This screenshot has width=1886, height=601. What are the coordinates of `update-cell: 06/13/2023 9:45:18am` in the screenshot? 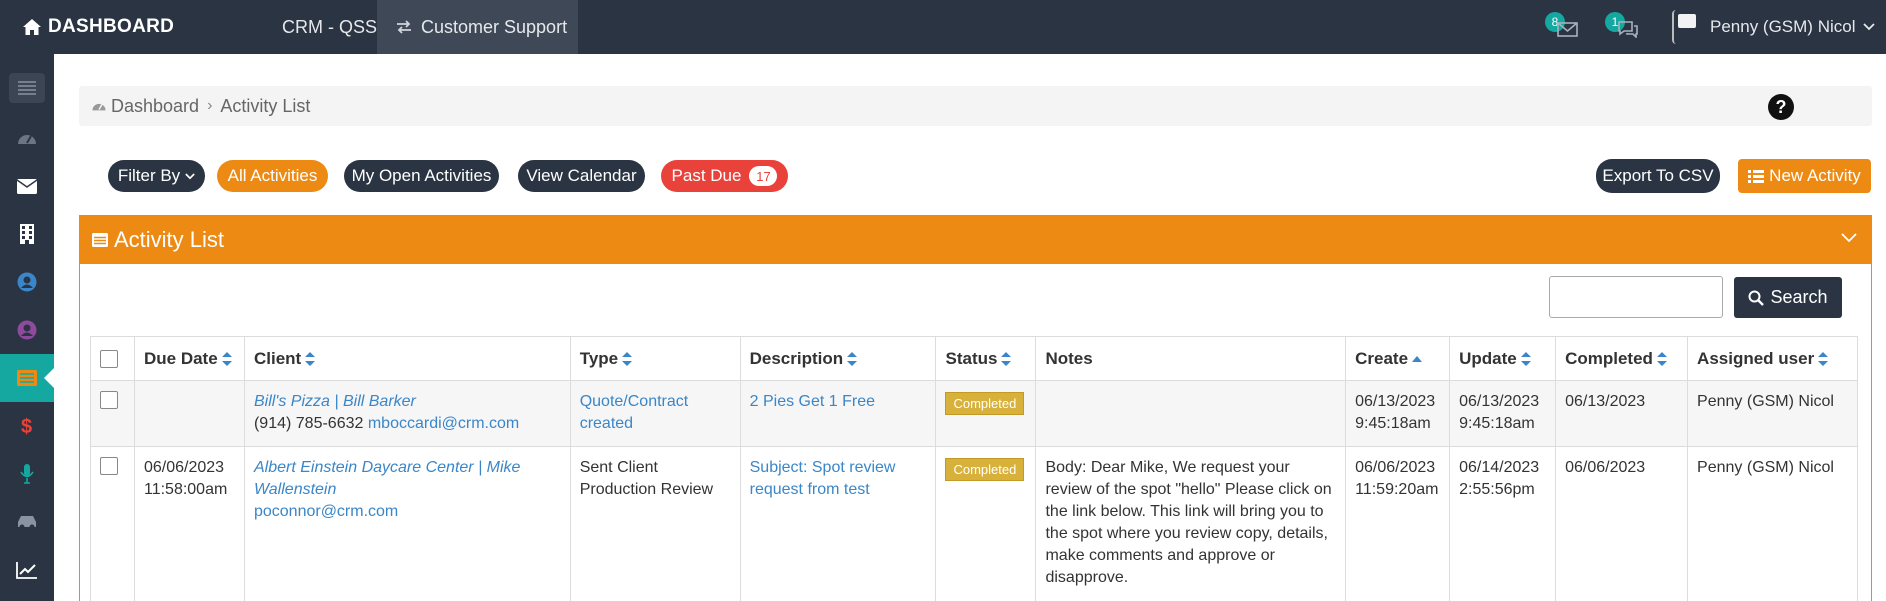 It's located at (1503, 413).